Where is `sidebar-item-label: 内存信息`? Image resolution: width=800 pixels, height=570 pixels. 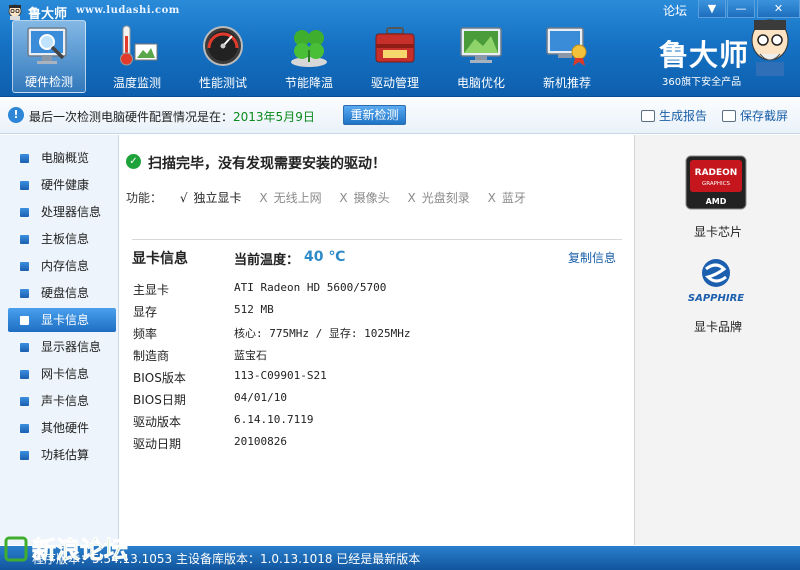
sidebar-item-label: 内存信息 is located at coordinates (65, 266).